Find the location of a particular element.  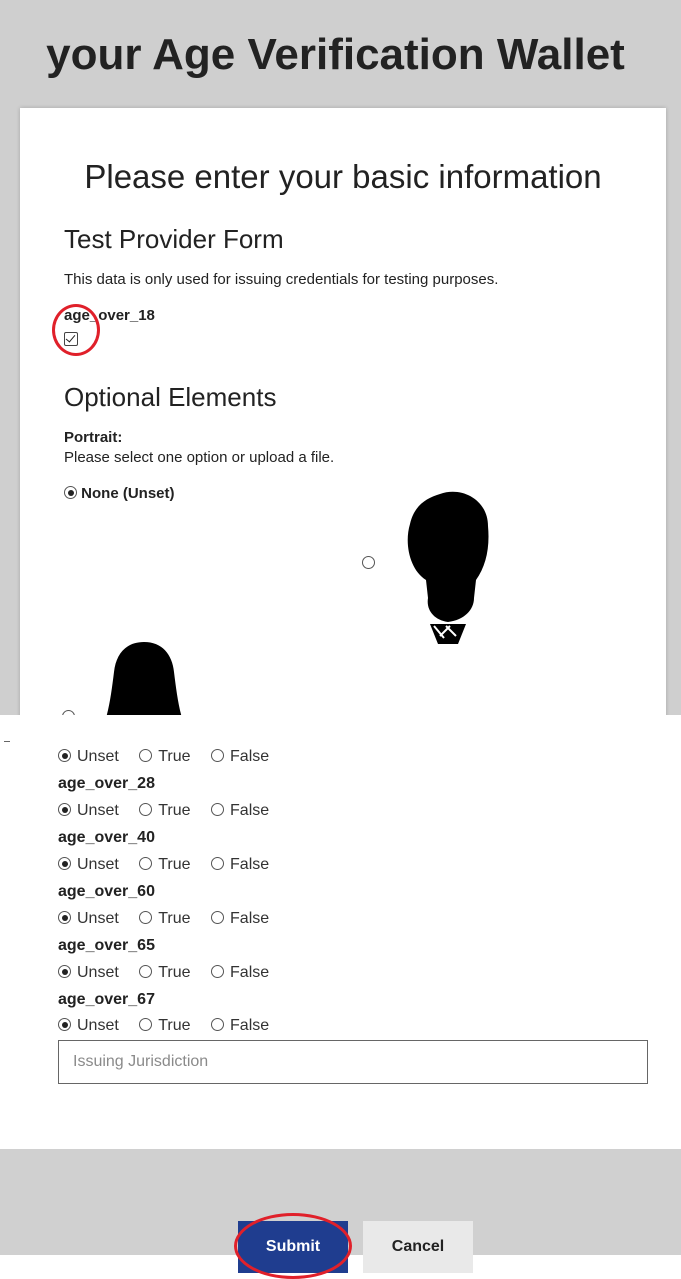

portrait-label: Portrait: is located at coordinates (93, 437).